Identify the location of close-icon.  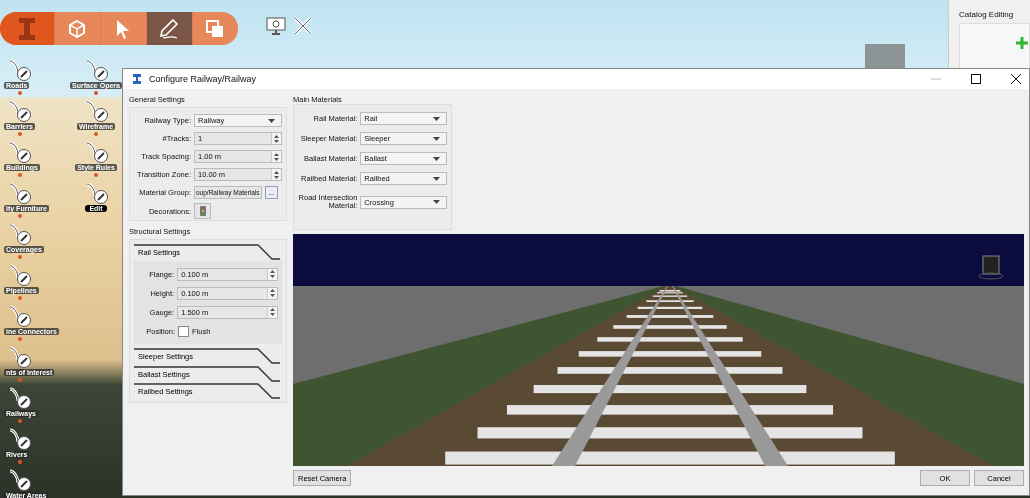
(1016, 79).